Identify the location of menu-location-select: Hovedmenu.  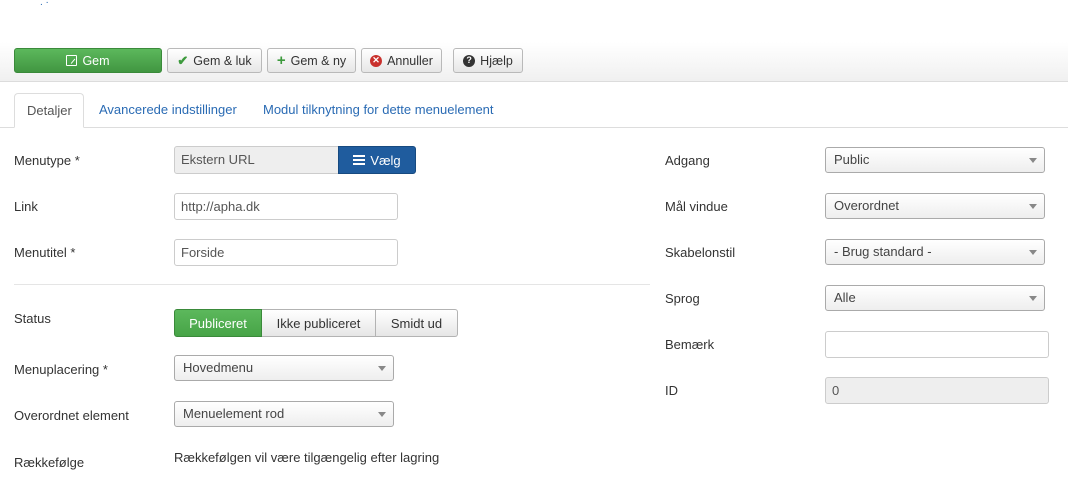
(284, 368).